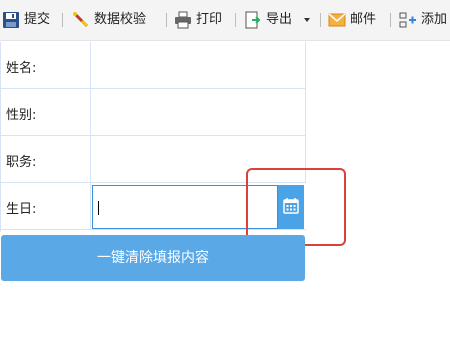  Describe the element at coordinates (407, 20) in the screenshot. I see `add-row-icon` at that location.